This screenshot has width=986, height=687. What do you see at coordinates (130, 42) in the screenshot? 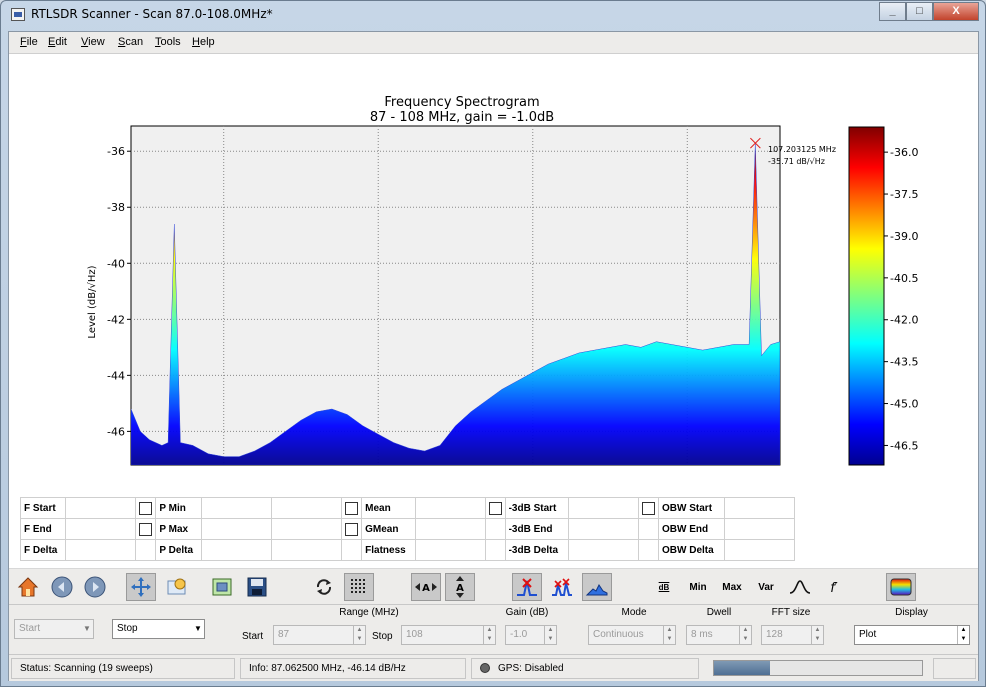
I see `menu-scan: Scan` at bounding box center [130, 42].